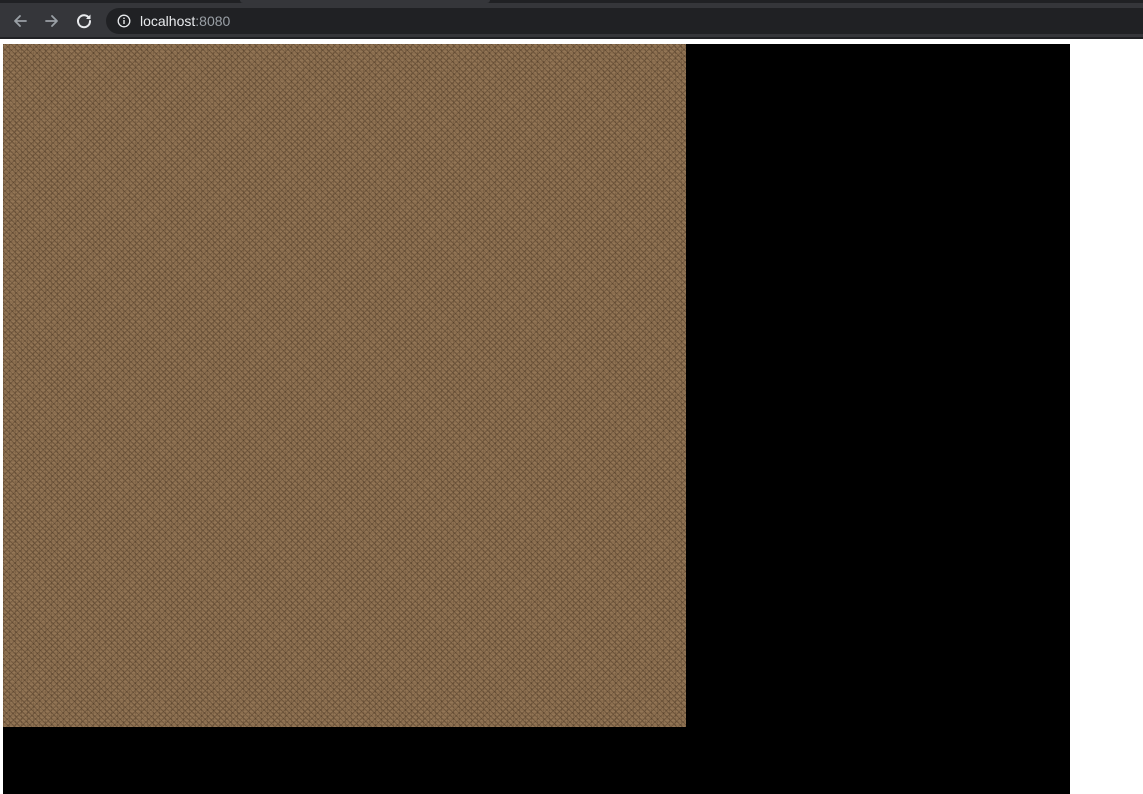 The image size is (1143, 794). What do you see at coordinates (624, 21) in the screenshot?
I see `address-bar: localhost:8080` at bounding box center [624, 21].